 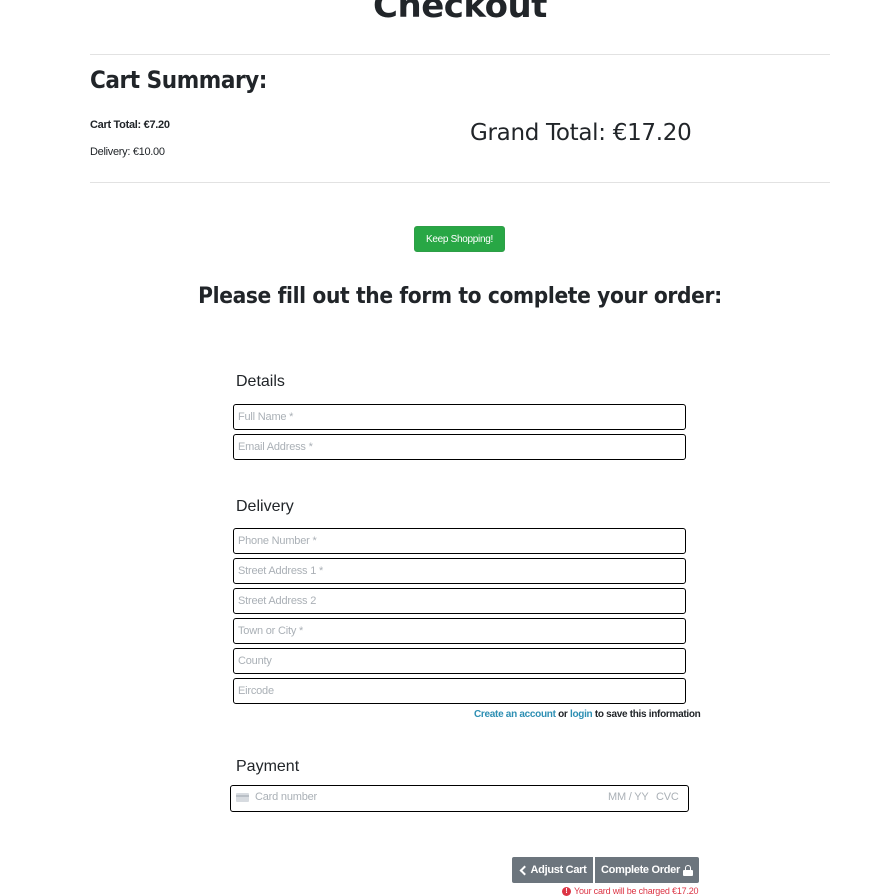 I want to click on complete-order-label: Complete Order, so click(x=640, y=870).